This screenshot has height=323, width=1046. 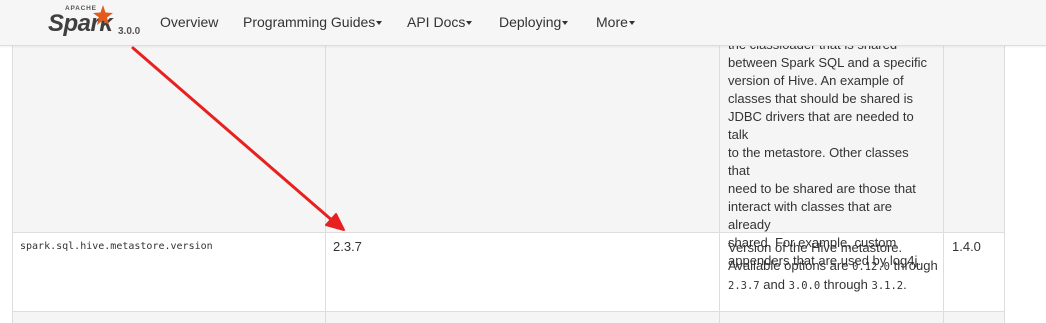 I want to click on description-line: version of Hive. An example of, so click(x=816, y=80).